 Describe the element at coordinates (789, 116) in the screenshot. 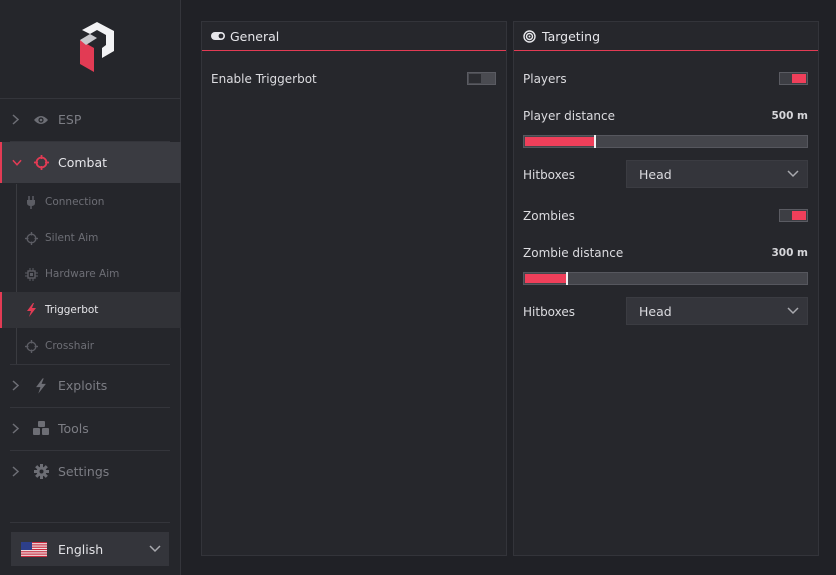

I see `player-distance-value: 500 m` at that location.